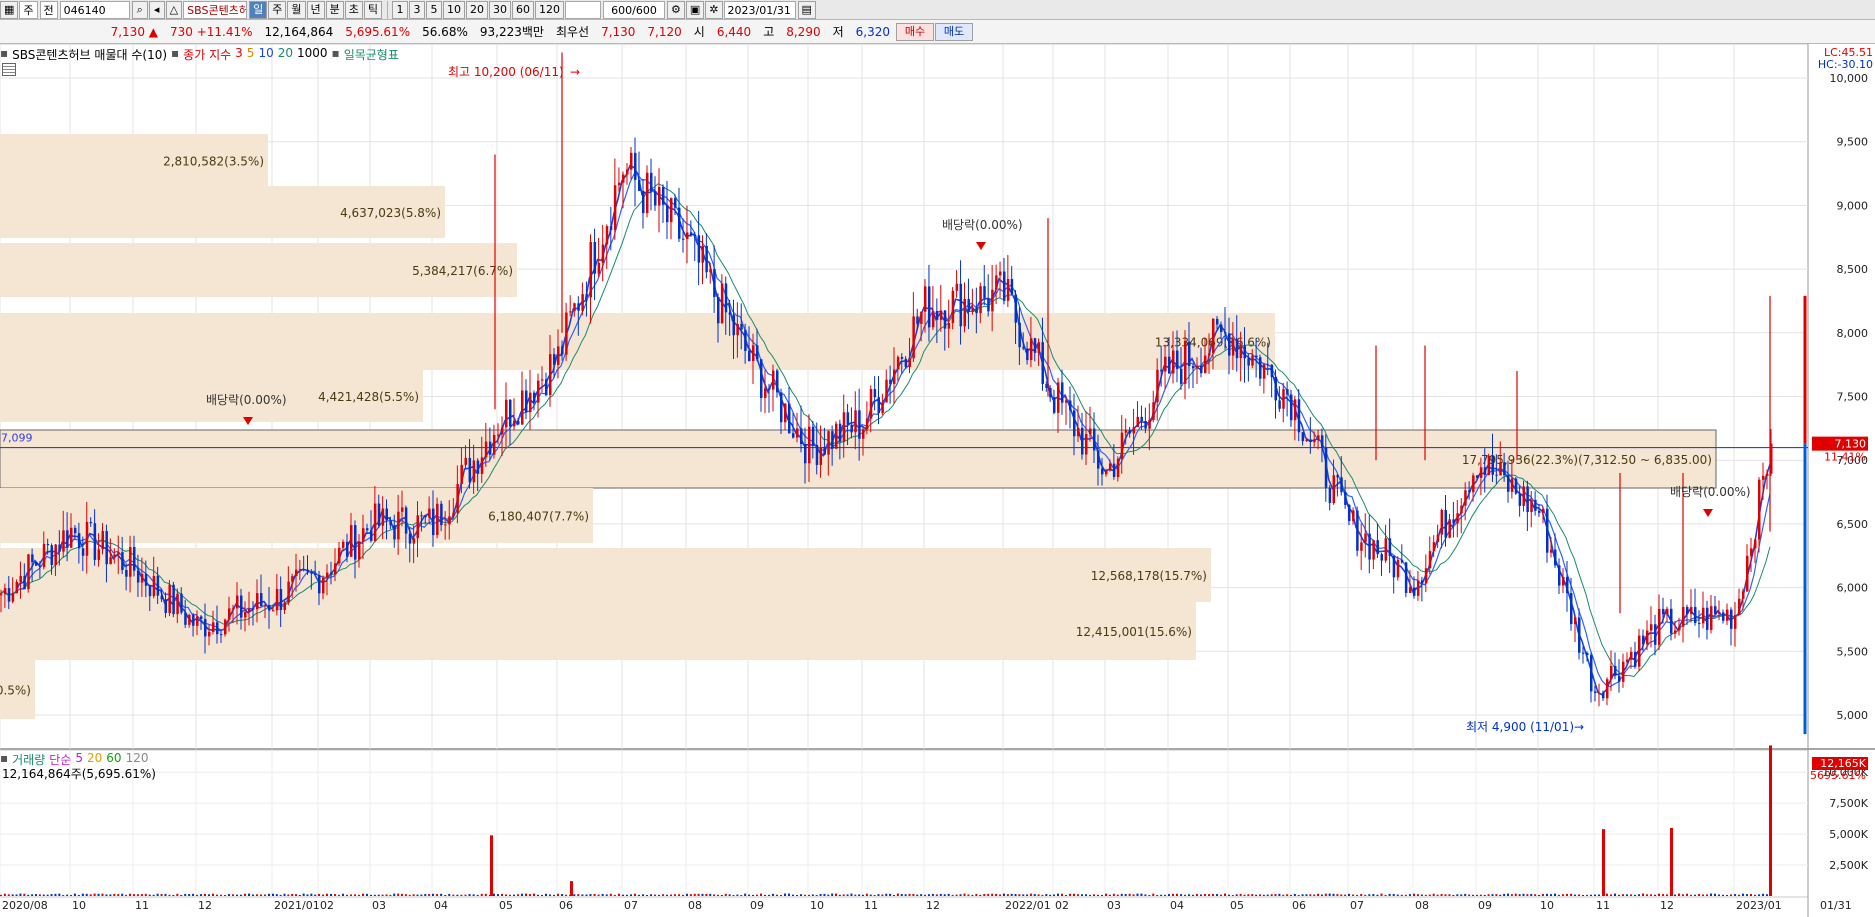 This screenshot has width=1875, height=917. What do you see at coordinates (277, 9) in the screenshot?
I see `period-week: 주` at bounding box center [277, 9].